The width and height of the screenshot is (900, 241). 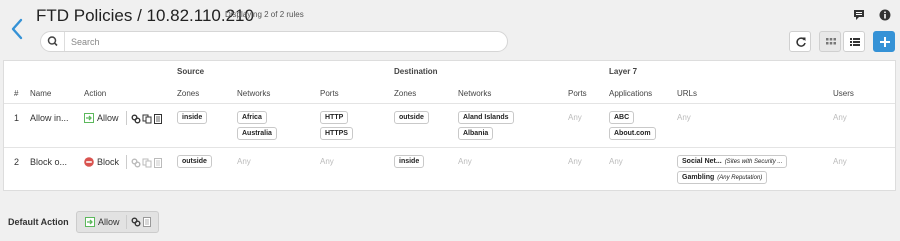 I want to click on network-chip: Albania, so click(x=476, y=133).